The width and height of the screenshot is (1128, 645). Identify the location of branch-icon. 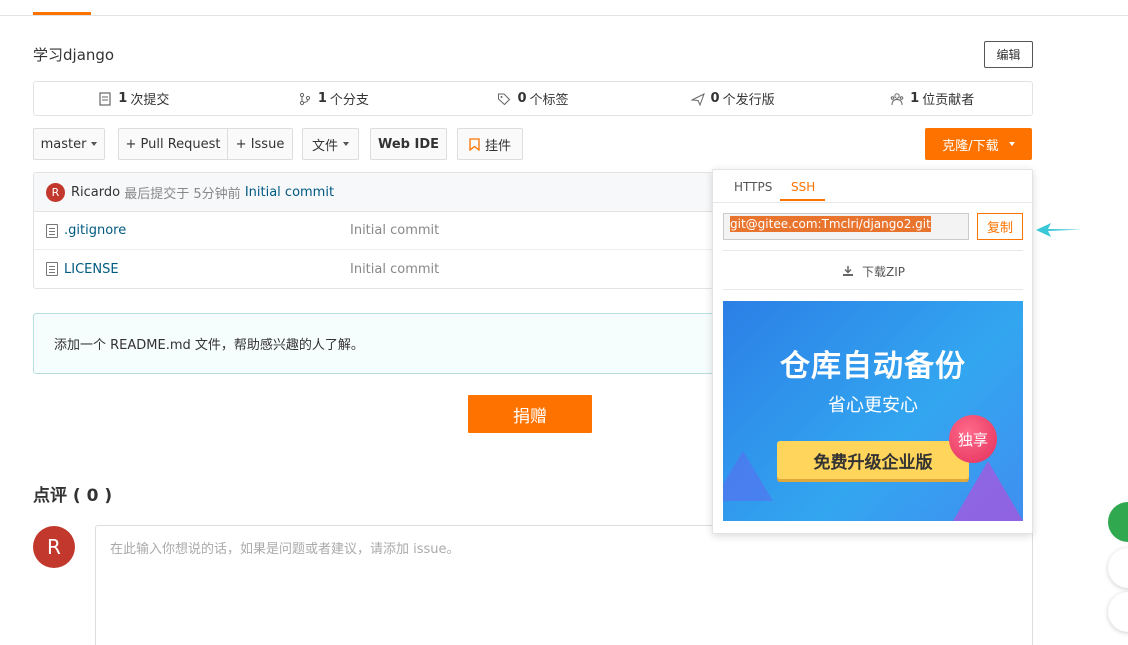
(304, 98).